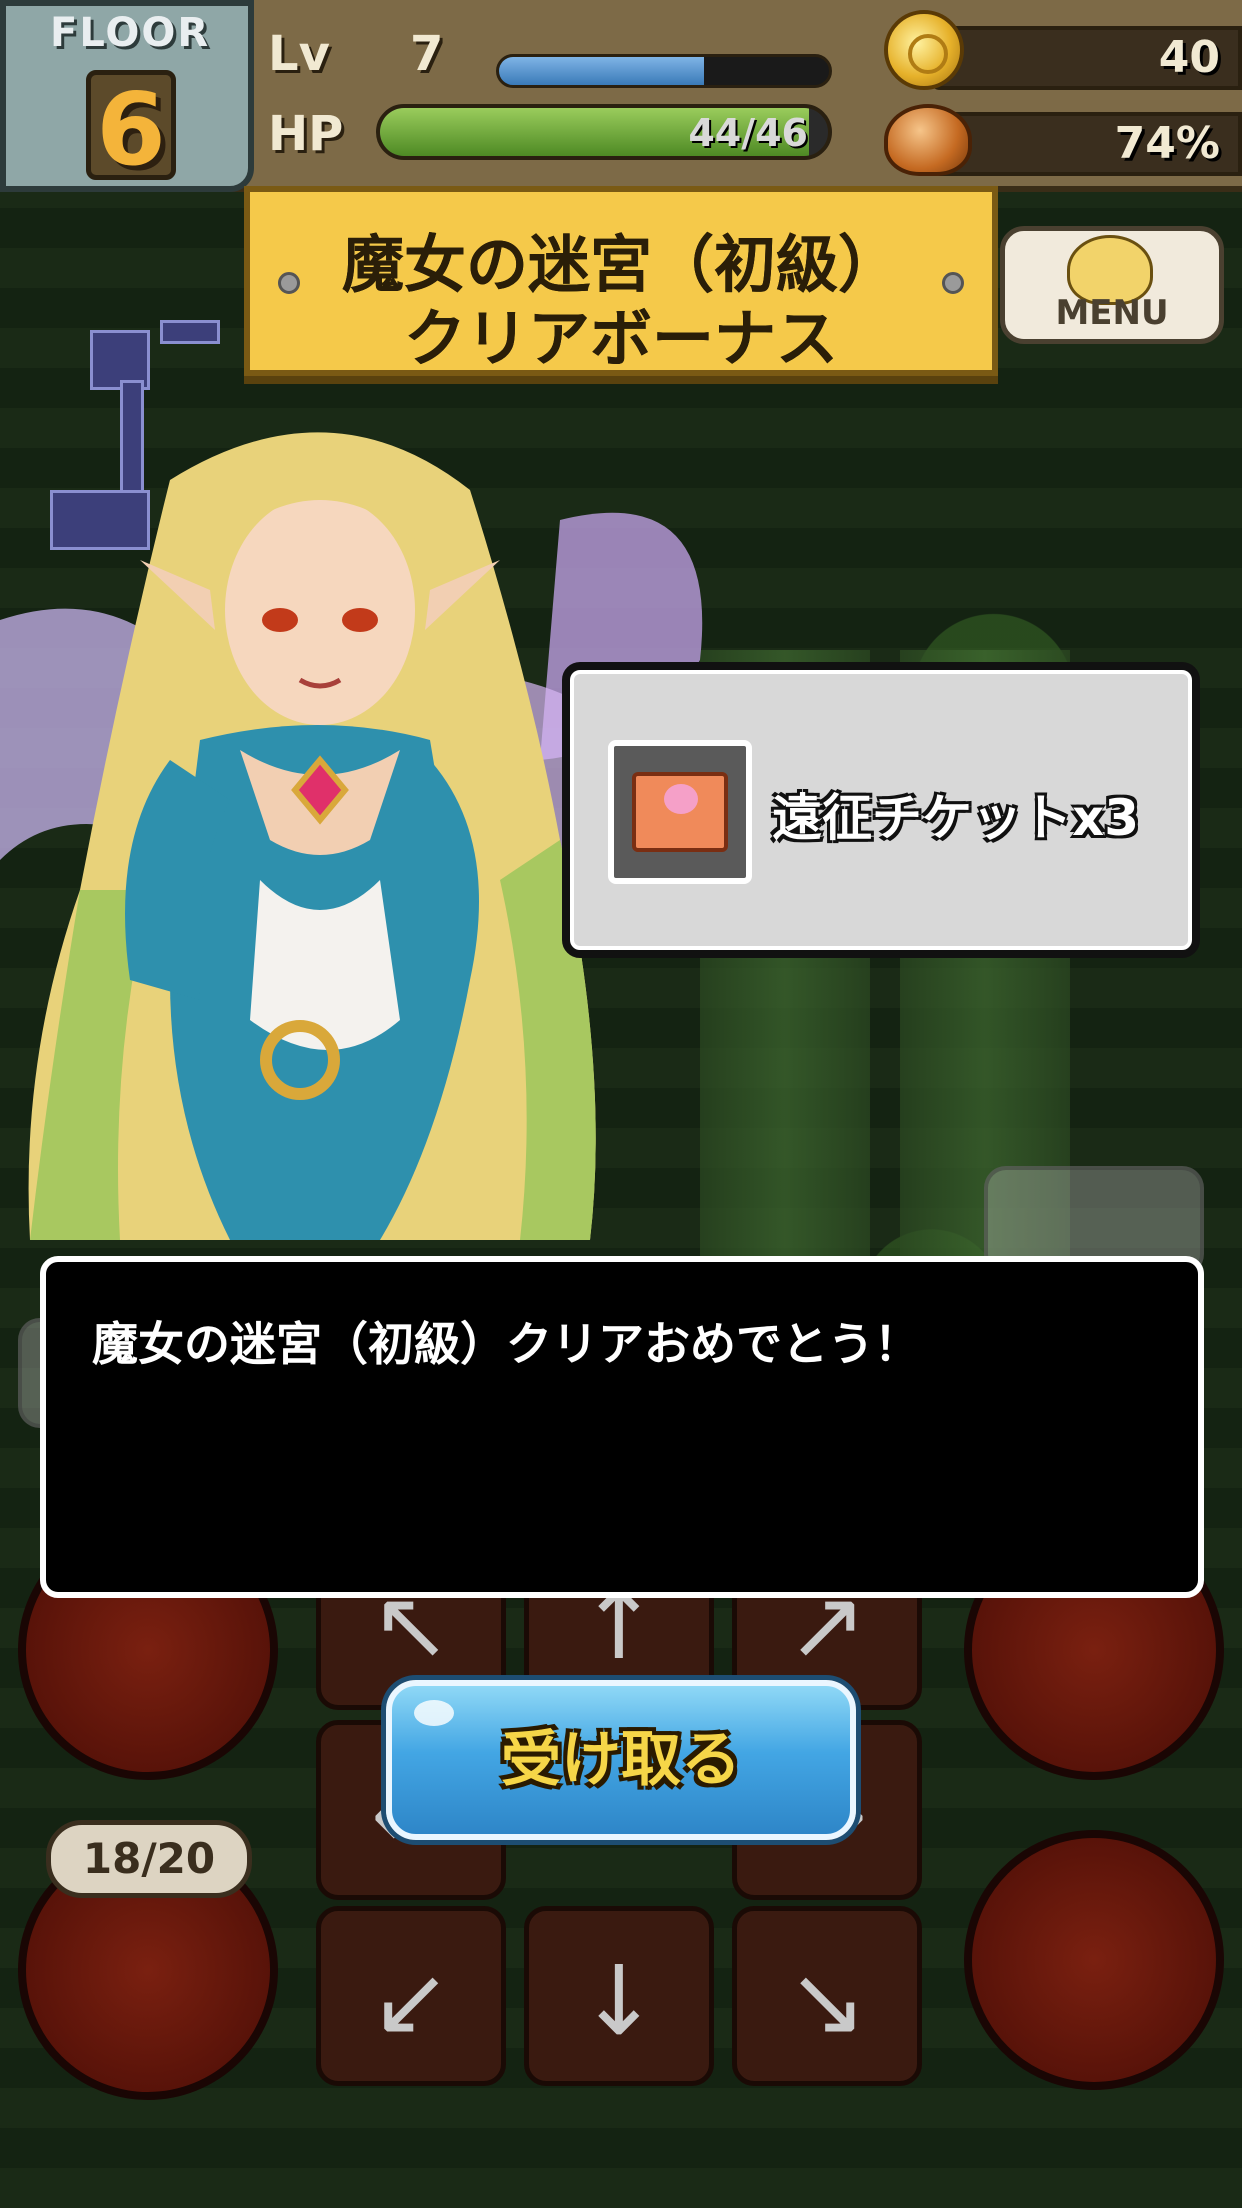  I want to click on level-label: Lv, so click(299, 54).